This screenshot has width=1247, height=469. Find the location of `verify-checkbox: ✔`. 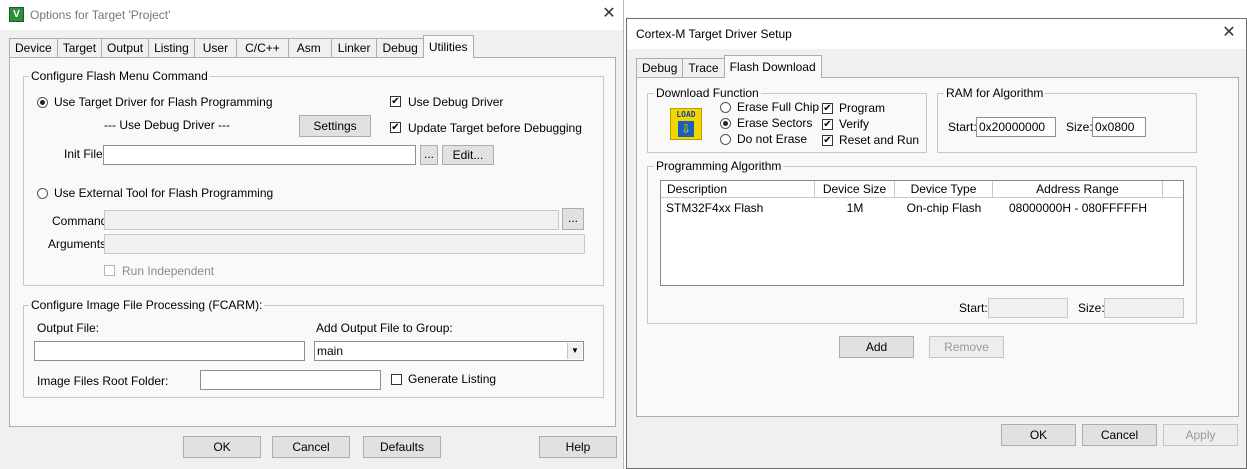

verify-checkbox: ✔ is located at coordinates (827, 124).